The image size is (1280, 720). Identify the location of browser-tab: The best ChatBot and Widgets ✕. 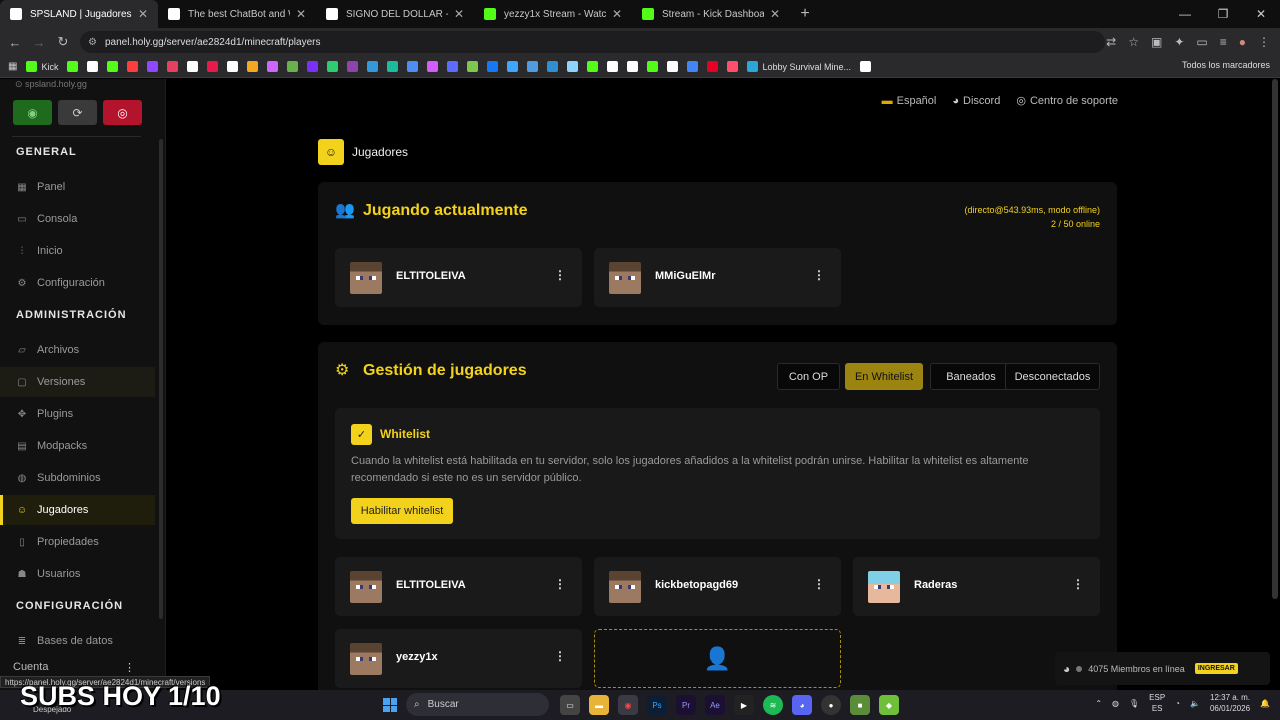
(237, 14).